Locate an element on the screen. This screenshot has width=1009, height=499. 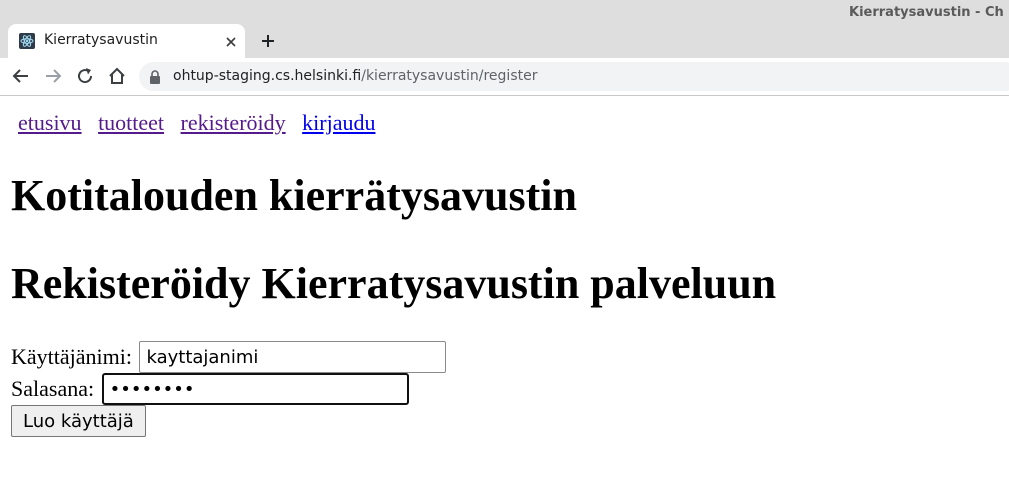
nav-link-tuotteet: tuotteet is located at coordinates (131, 122).